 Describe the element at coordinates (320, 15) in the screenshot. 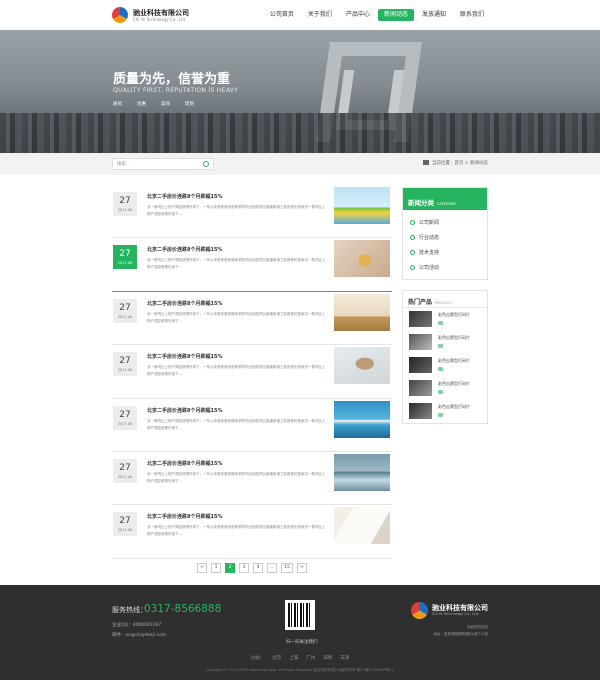

I see `nav-about: 关于我们` at that location.